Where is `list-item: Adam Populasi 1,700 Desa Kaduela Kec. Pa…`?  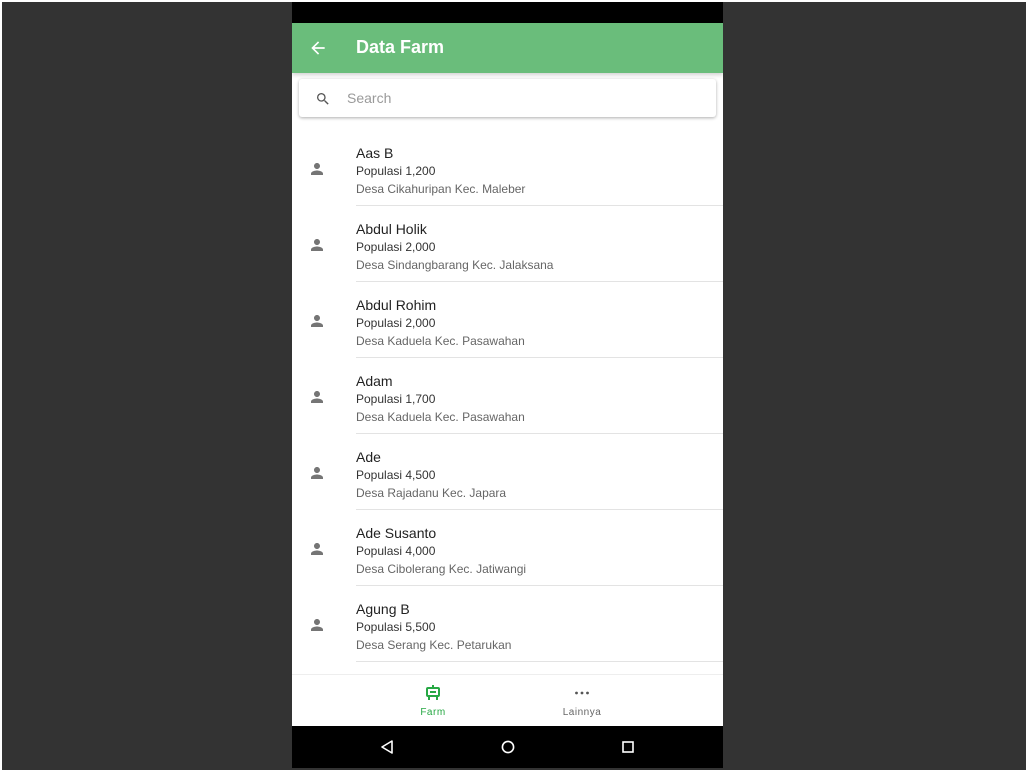
list-item: Adam Populasi 1,700 Desa Kaduela Kec. Pa… is located at coordinates (507, 396).